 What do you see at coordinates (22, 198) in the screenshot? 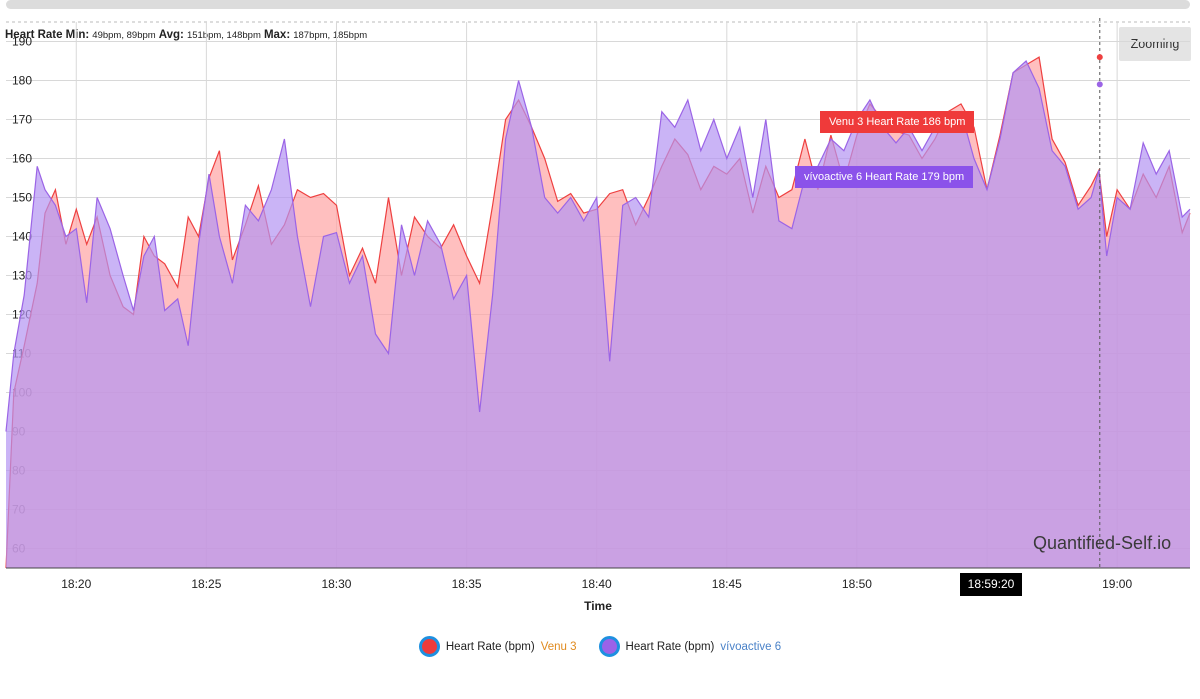
I see `y-tick-label: 150` at bounding box center [22, 198].